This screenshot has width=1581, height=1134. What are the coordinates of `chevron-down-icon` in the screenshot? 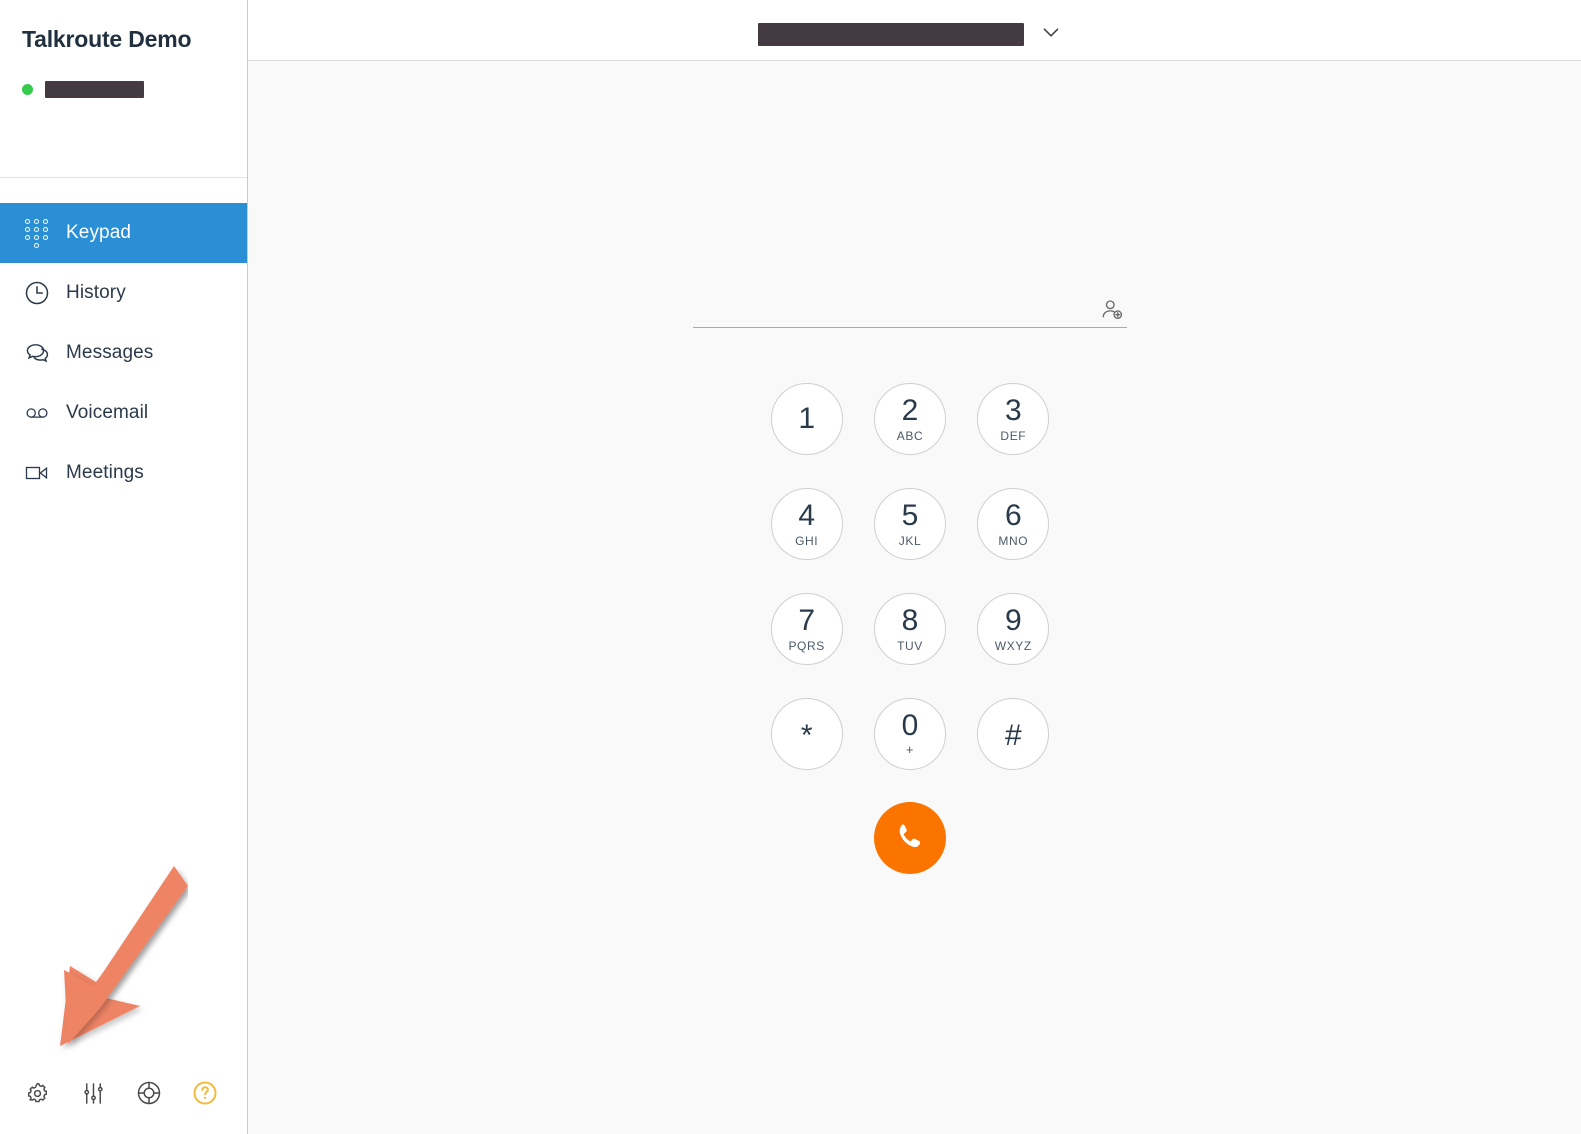 It's located at (1051, 34).